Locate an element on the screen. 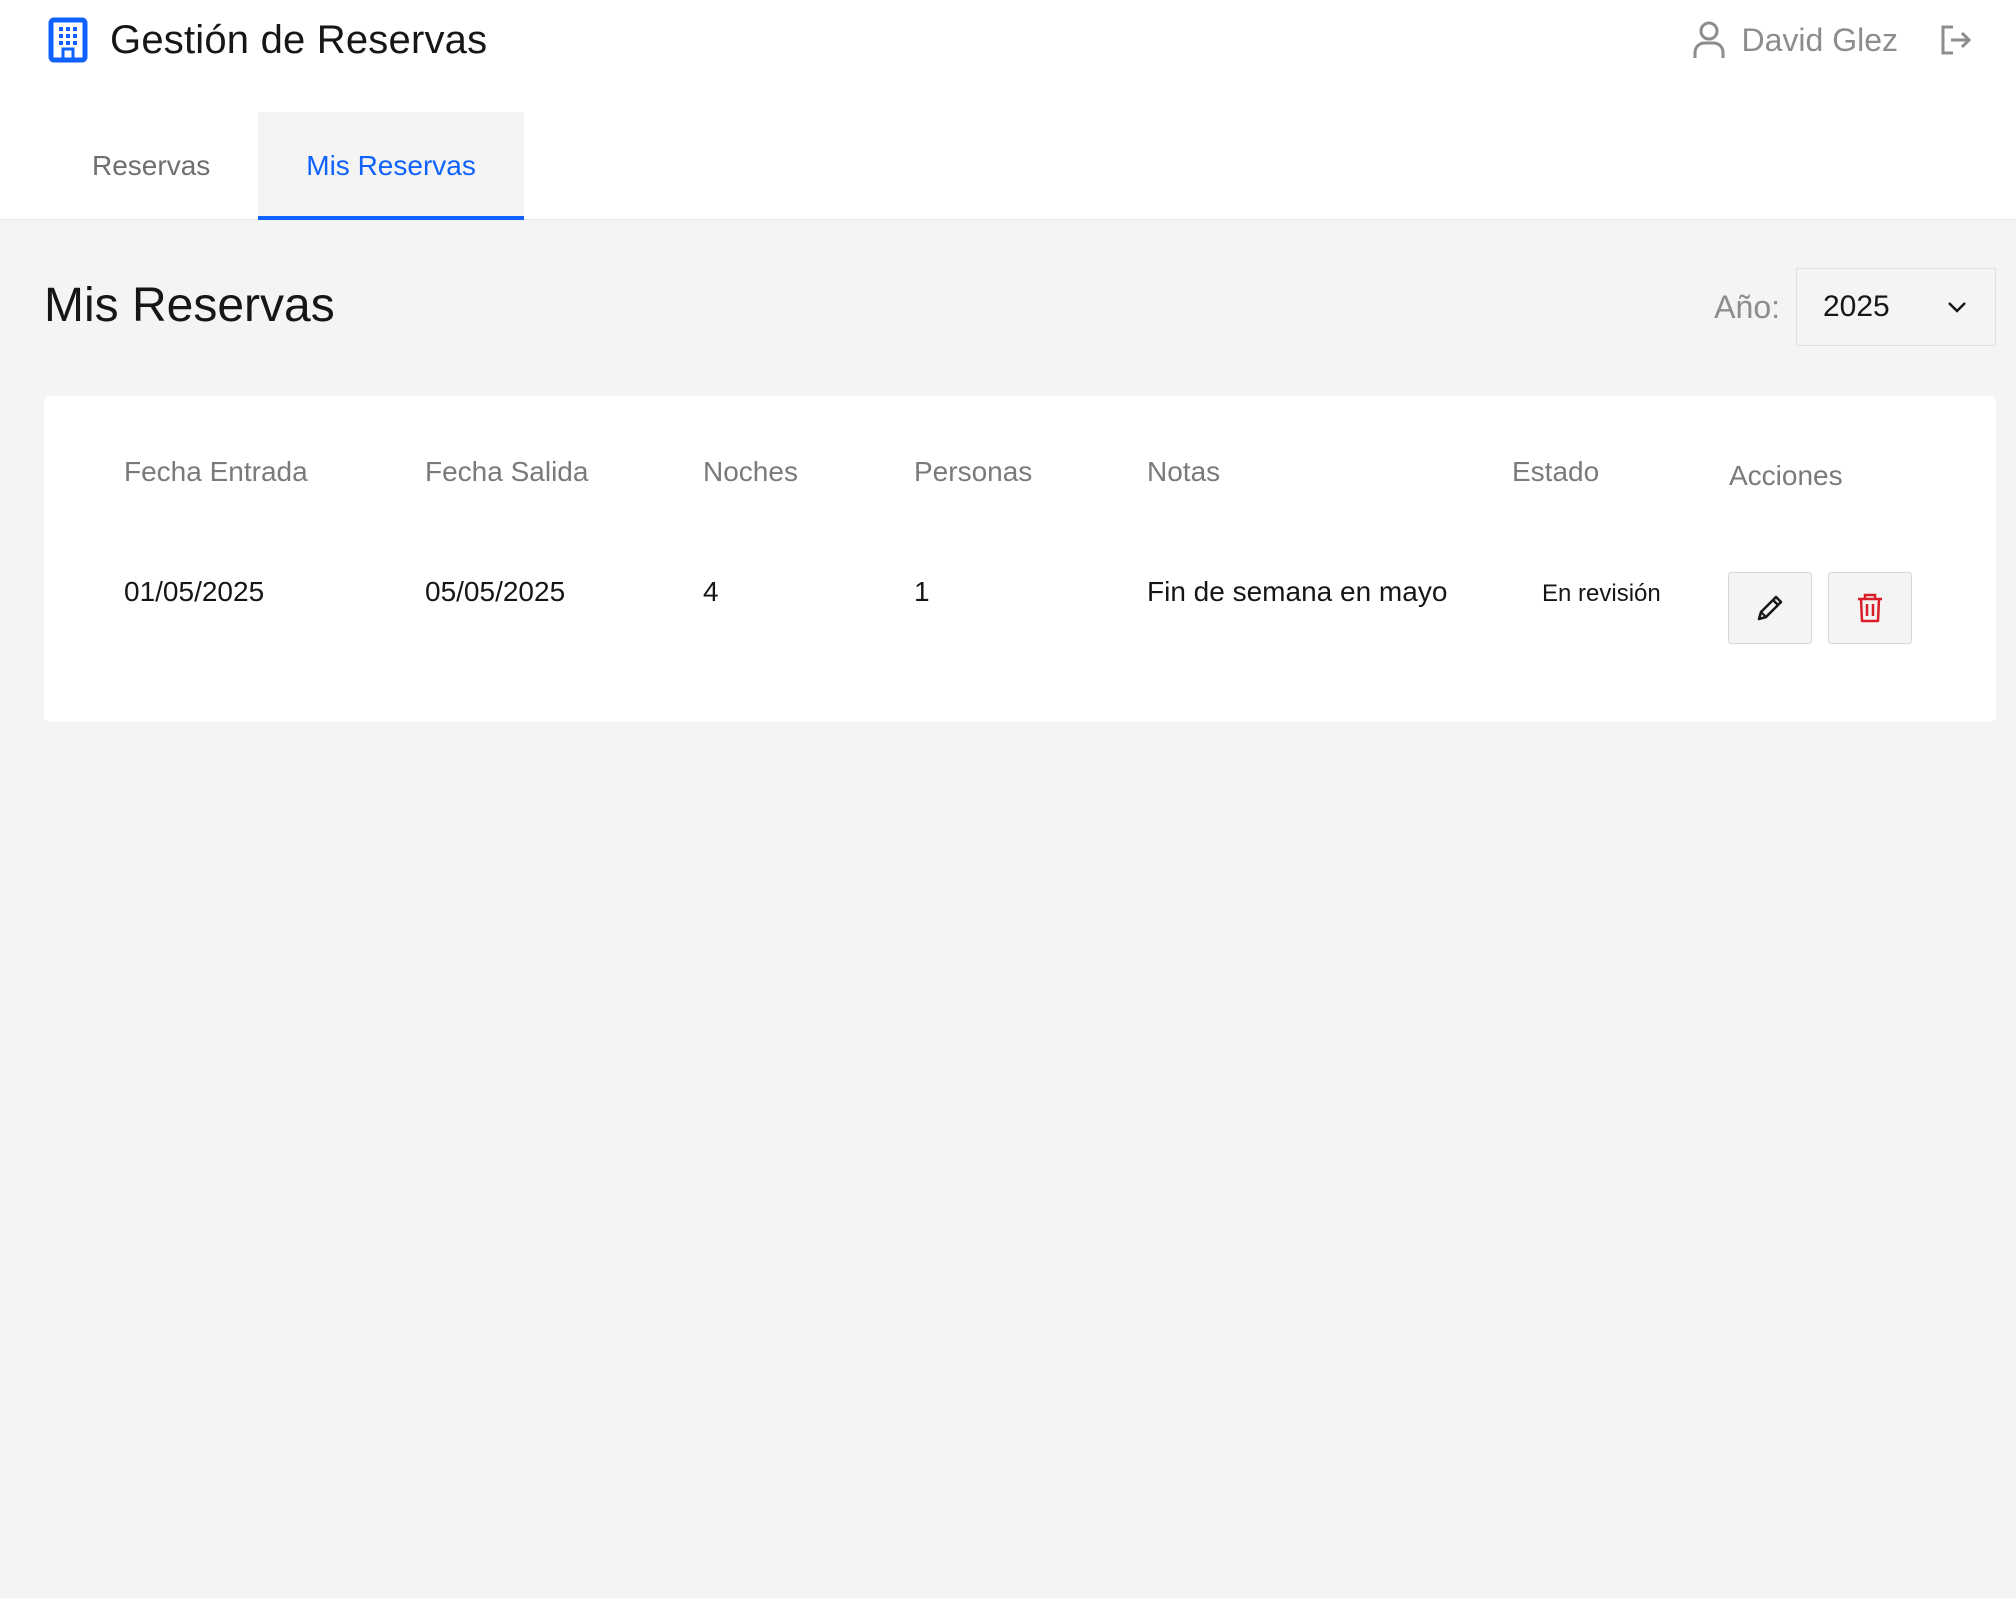 The height and width of the screenshot is (1598, 2016). tab-reservas: Reservas is located at coordinates (151, 166).